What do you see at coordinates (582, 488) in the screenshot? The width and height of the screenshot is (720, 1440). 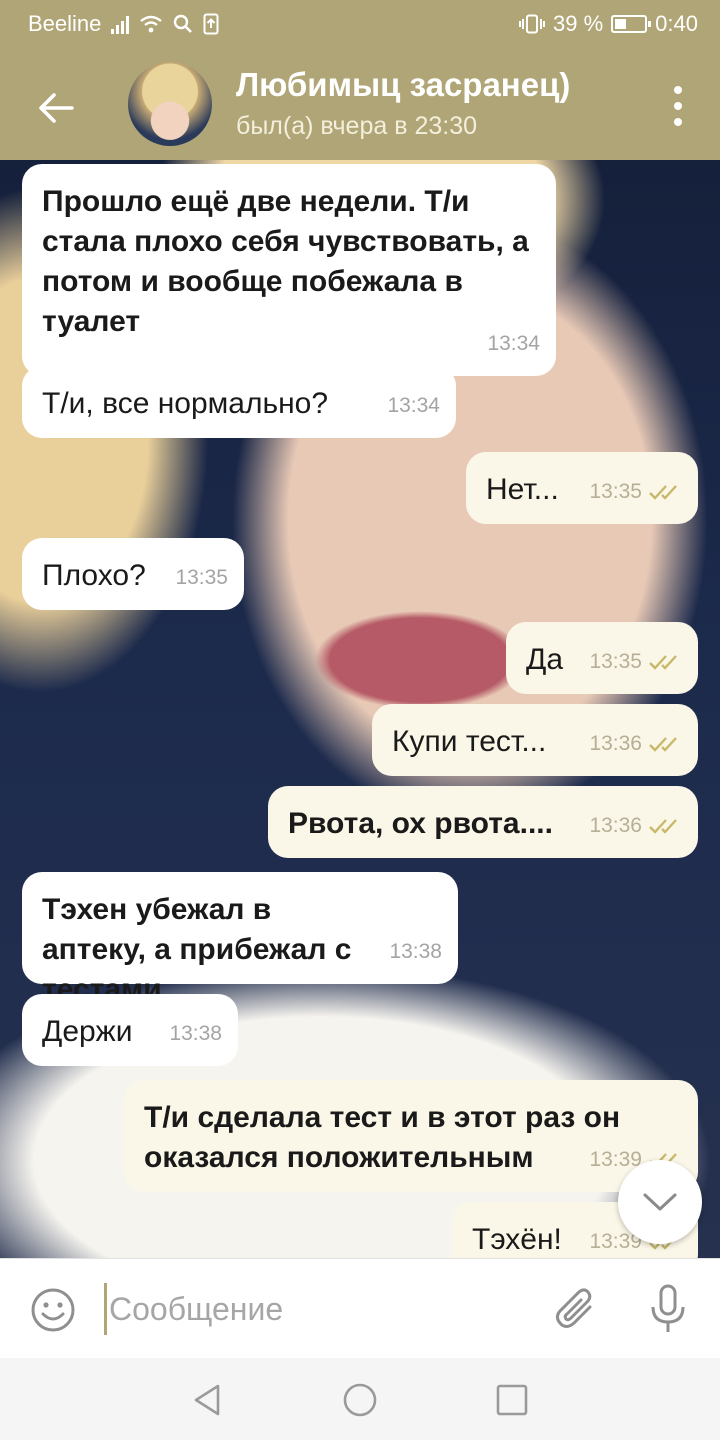 I see `message-bubble: Нет... 13:35` at bounding box center [582, 488].